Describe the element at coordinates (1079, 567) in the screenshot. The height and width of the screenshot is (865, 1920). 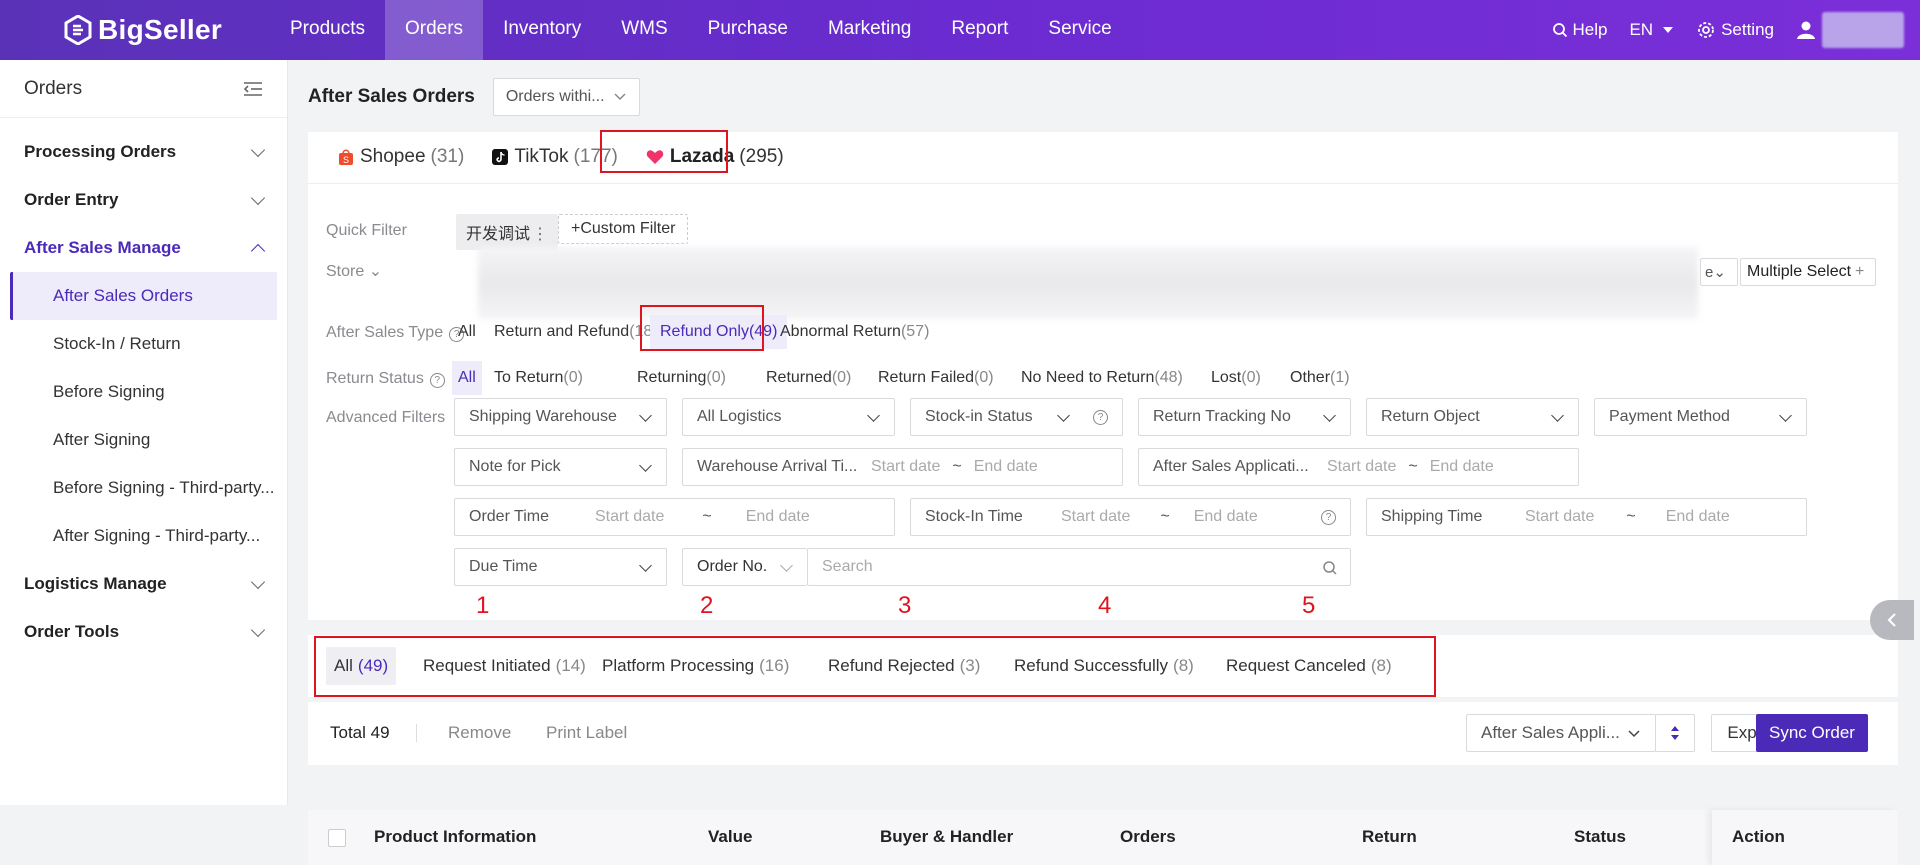
I see `search-input: Search` at that location.